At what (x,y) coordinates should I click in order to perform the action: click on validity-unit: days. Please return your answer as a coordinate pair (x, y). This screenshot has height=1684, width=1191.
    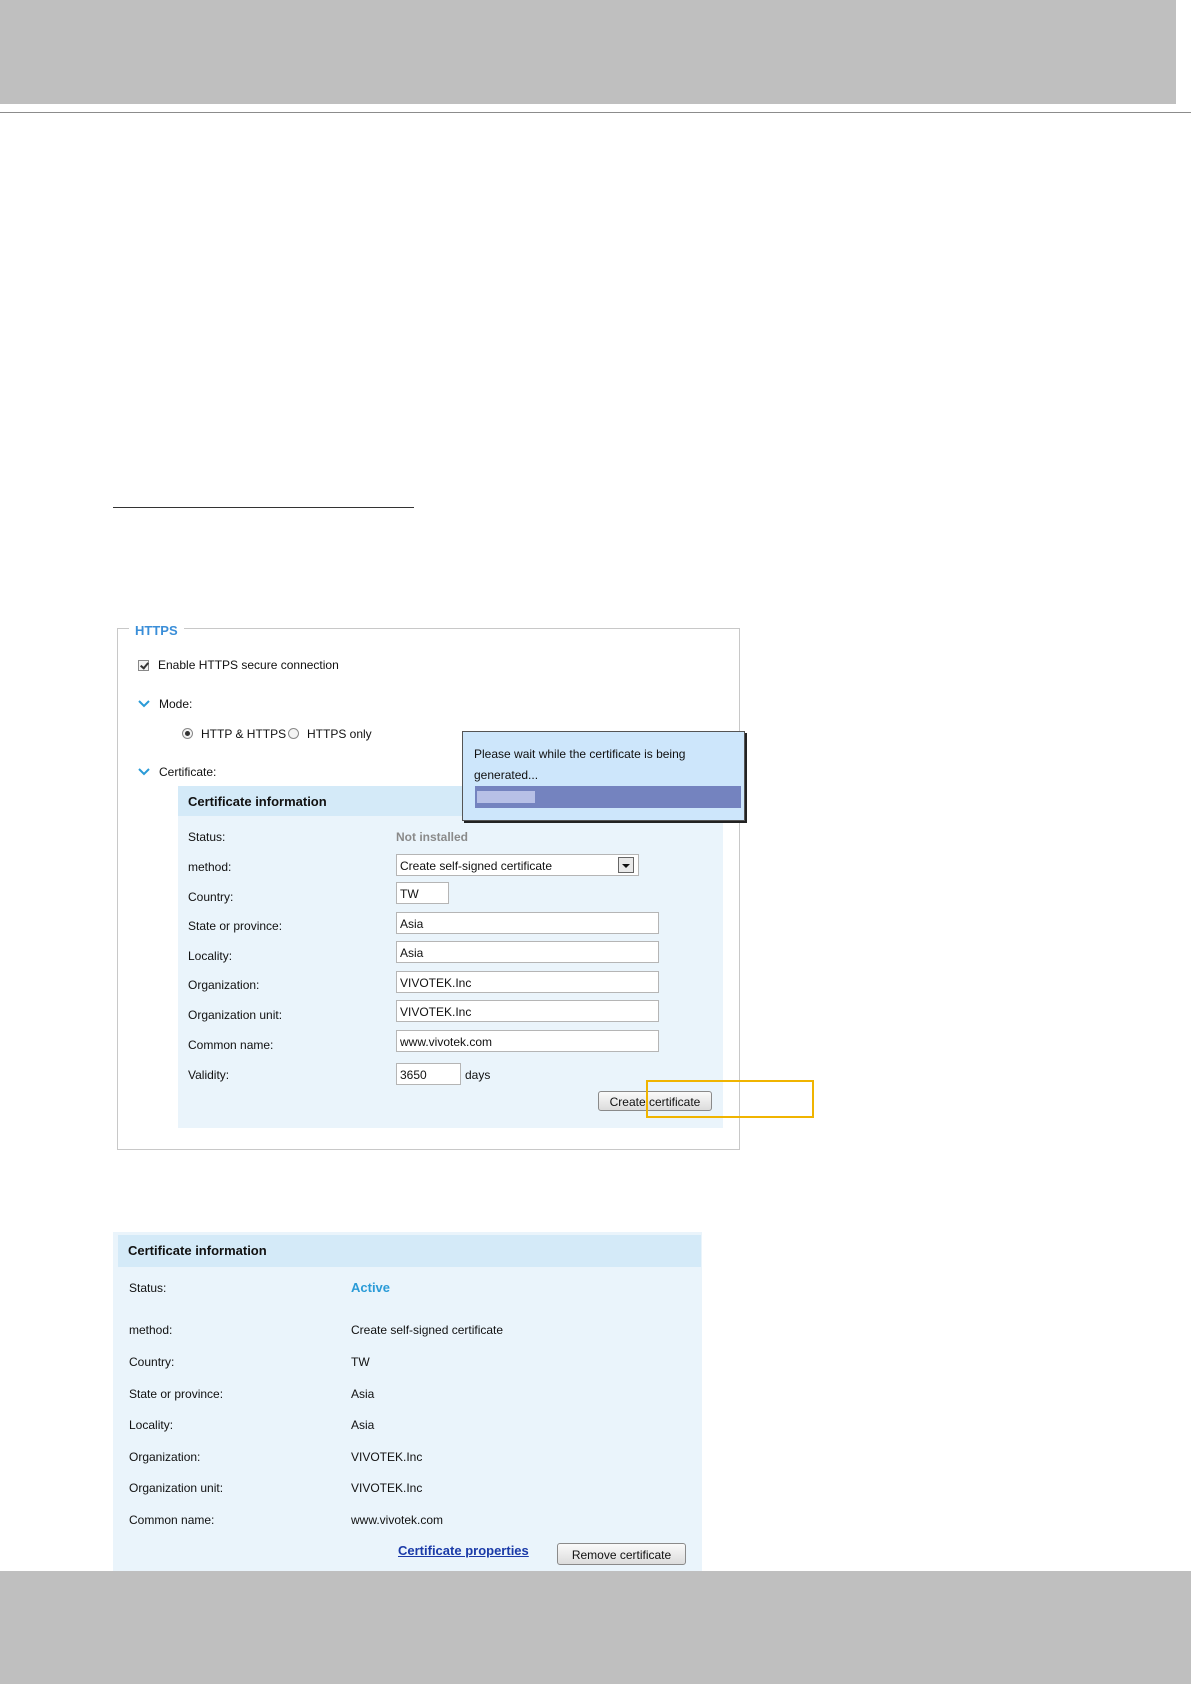
    Looking at the image, I should click on (478, 1075).